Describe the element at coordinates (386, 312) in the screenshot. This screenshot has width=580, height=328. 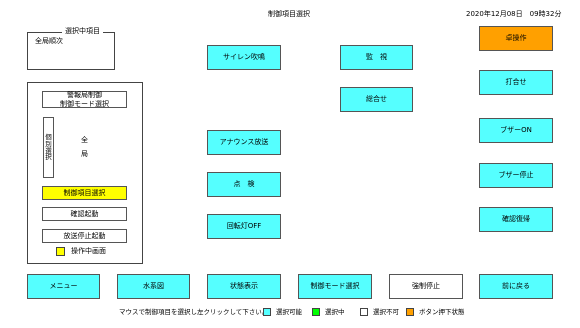
I see `legend-unavailable-label: 選択不可` at that location.